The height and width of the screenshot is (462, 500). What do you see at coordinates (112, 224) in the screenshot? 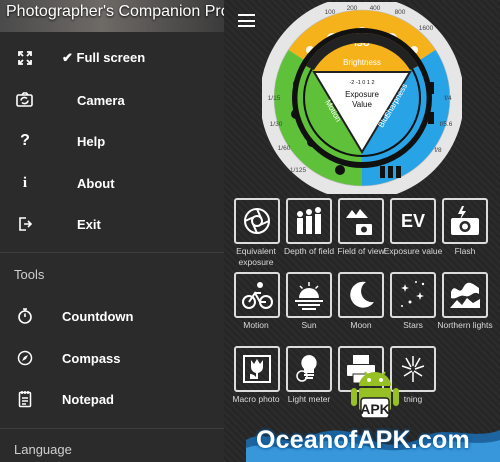
I see `menu-item-exit: Exit` at bounding box center [112, 224].